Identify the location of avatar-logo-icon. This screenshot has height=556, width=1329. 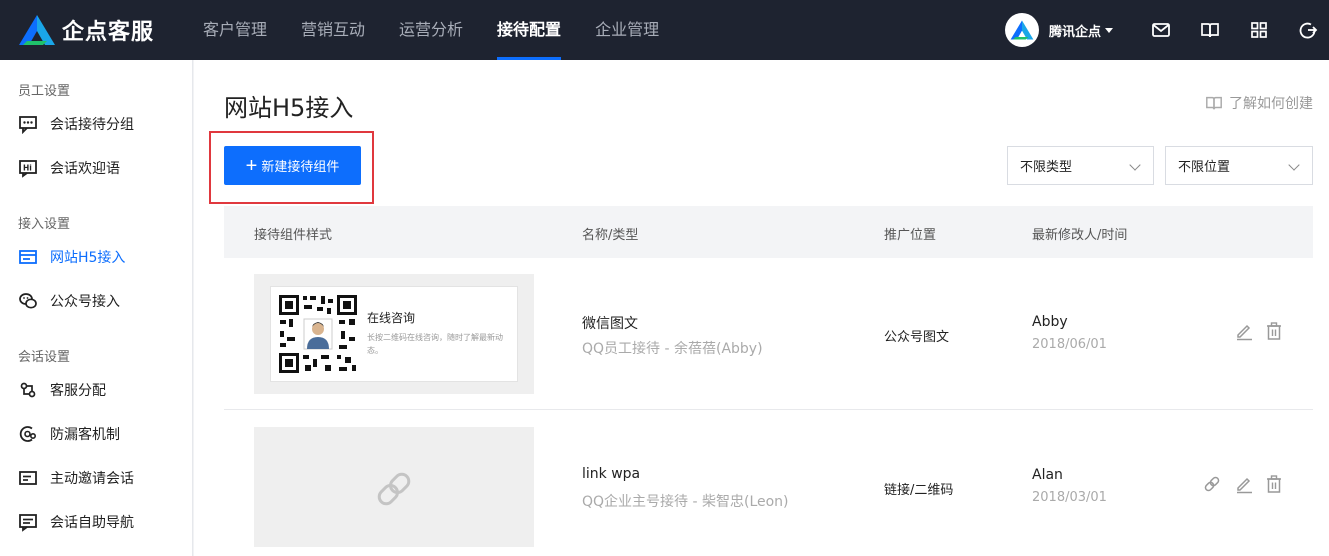
(1022, 30).